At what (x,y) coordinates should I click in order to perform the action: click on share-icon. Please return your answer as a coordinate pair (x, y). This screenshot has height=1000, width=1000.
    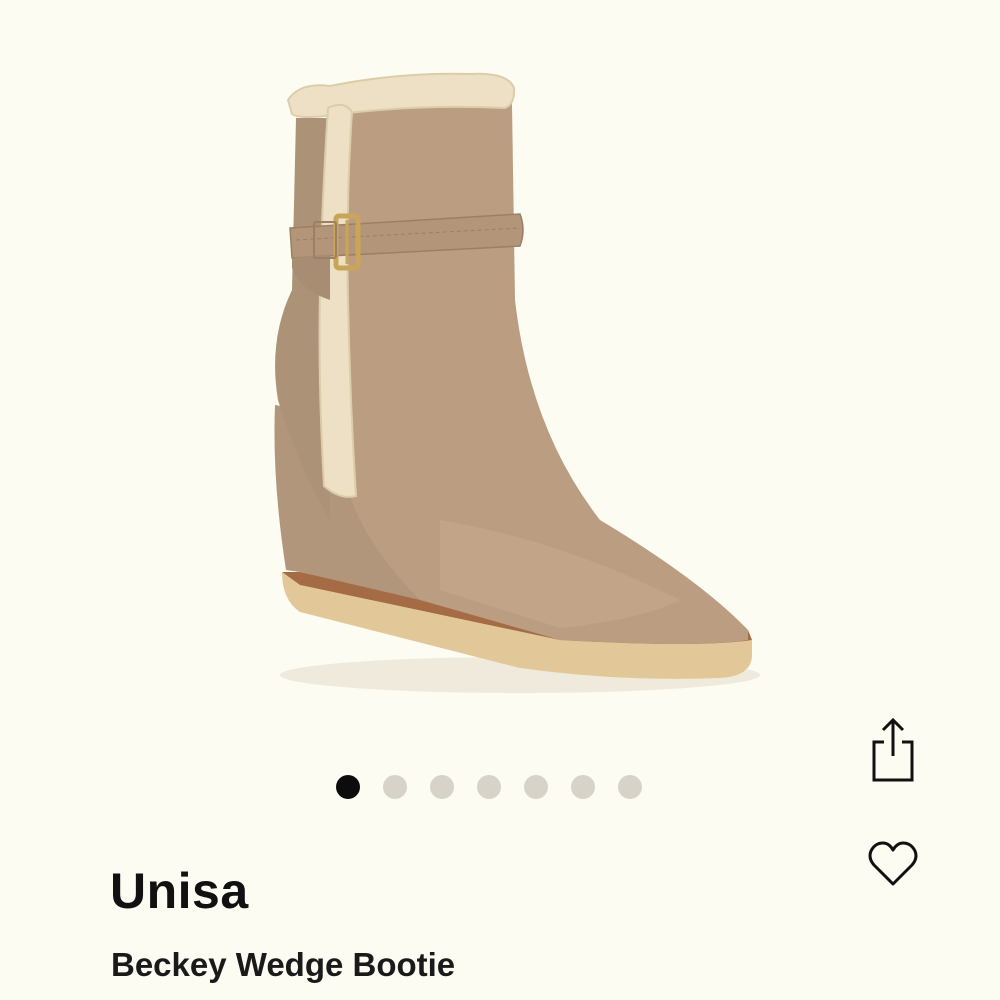
    Looking at the image, I should click on (893, 749).